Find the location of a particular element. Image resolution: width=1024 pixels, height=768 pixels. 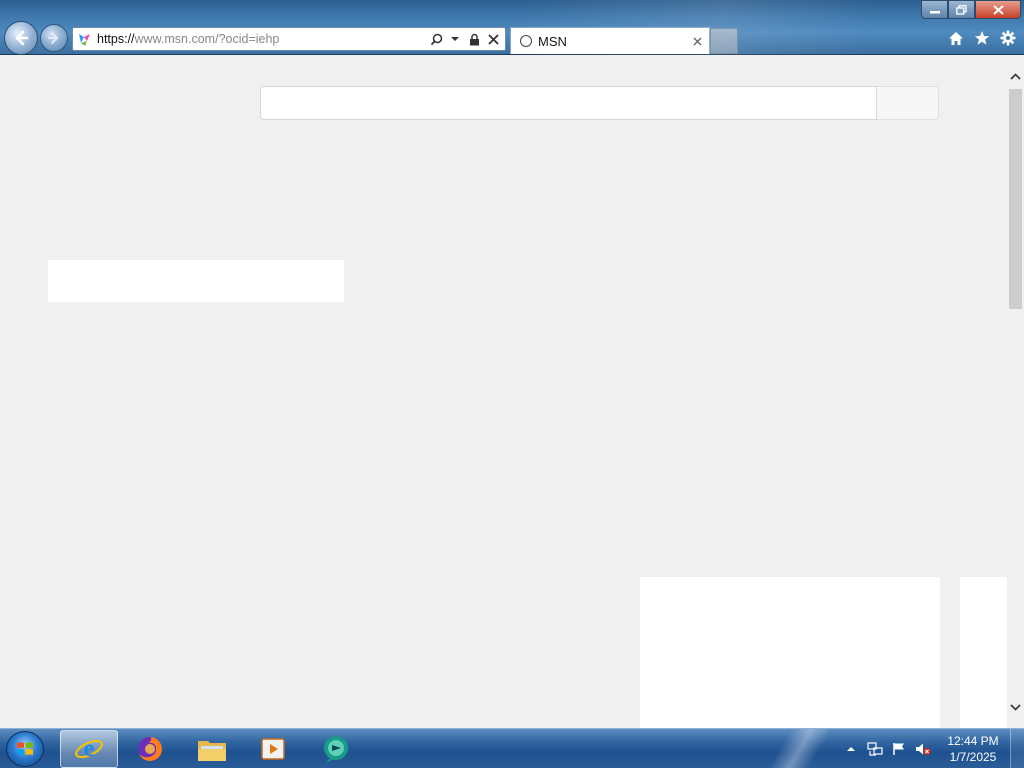

arrow-right-icon is located at coordinates (53, 38).